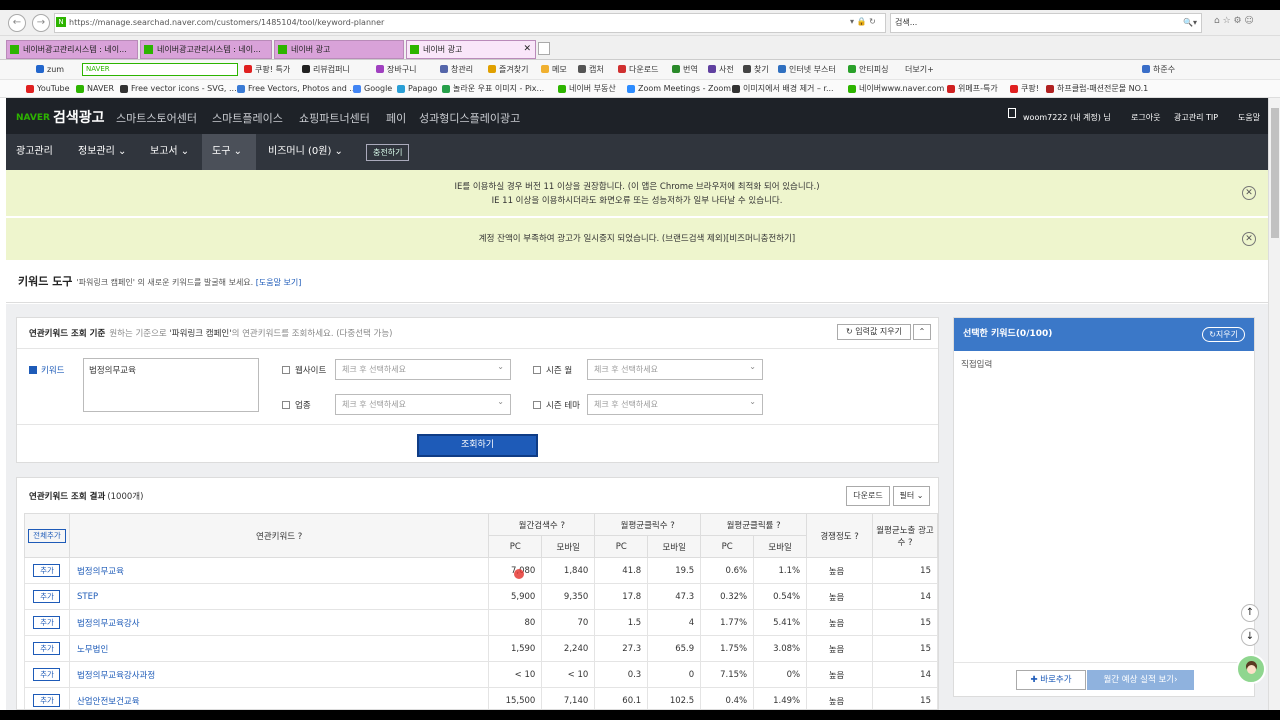  I want to click on bm-papago: Papago, so click(417, 88).